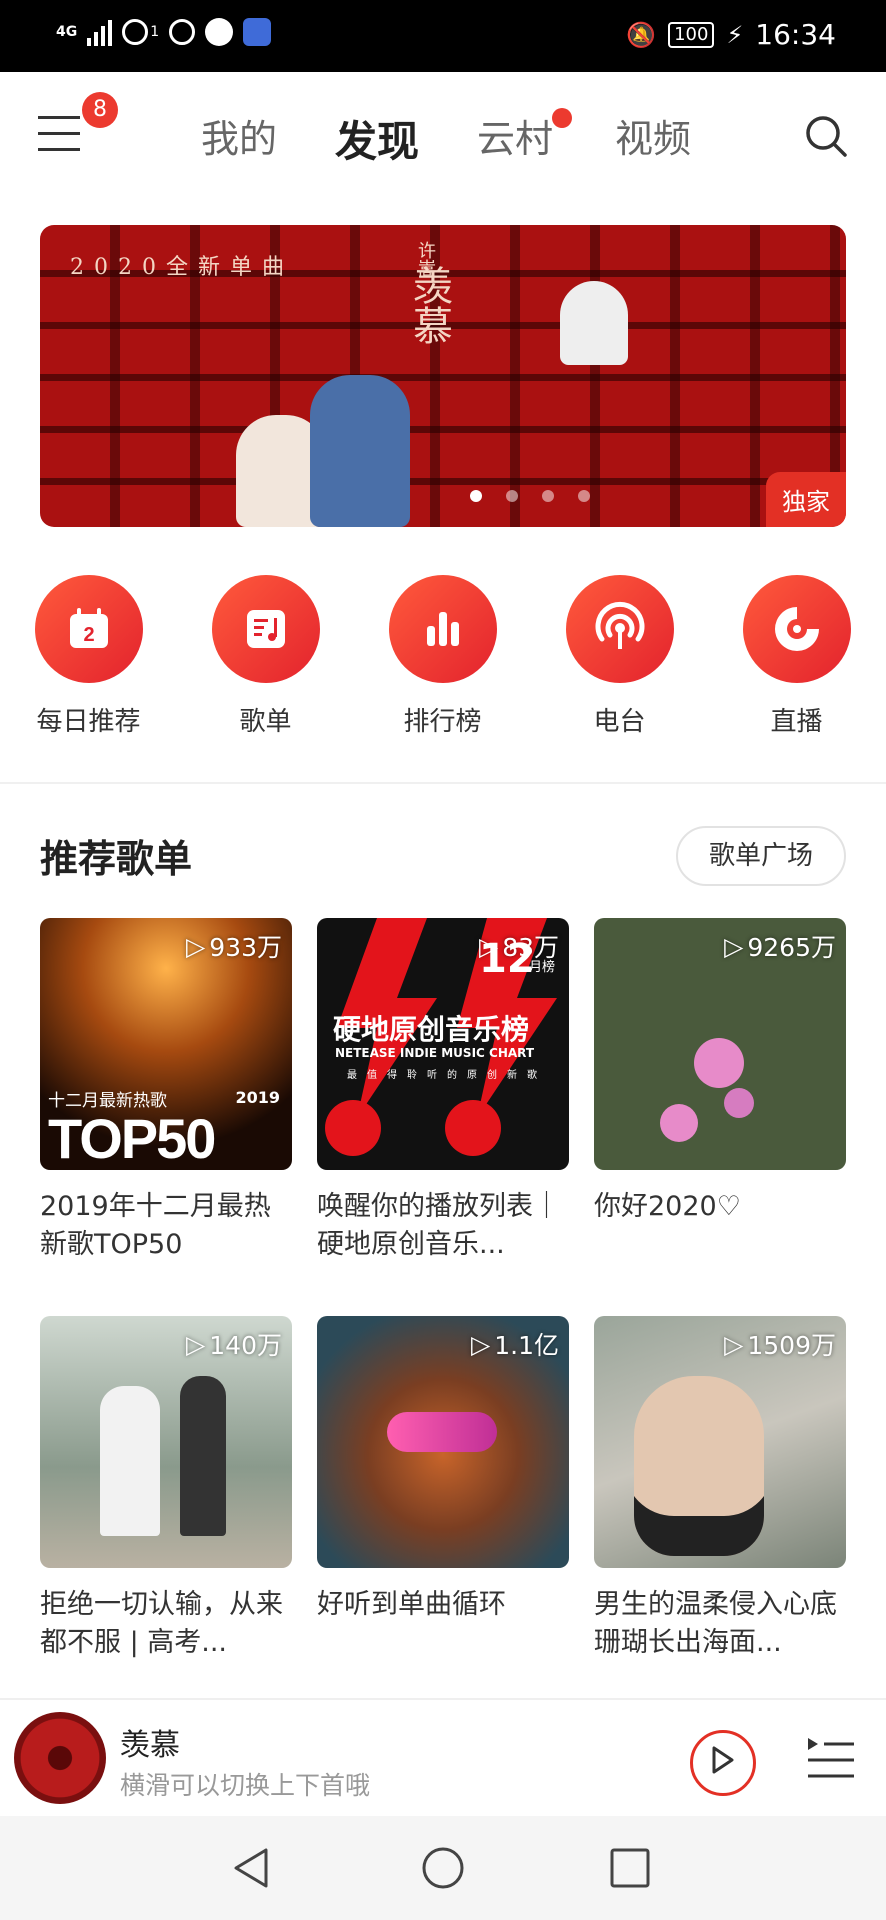  Describe the element at coordinates (442, 722) in the screenshot. I see `quick-label: 排行榜` at that location.